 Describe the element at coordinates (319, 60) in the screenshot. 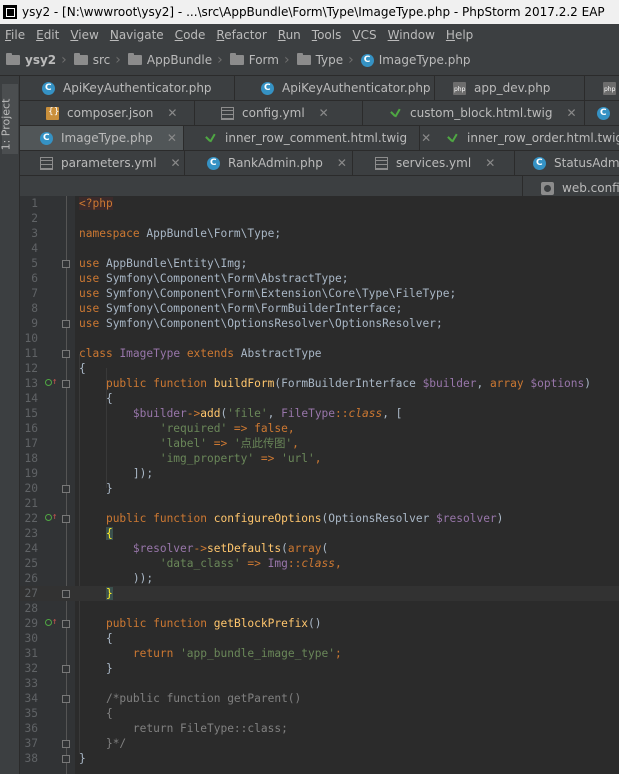

I see `breadcrumb-type: Type` at that location.